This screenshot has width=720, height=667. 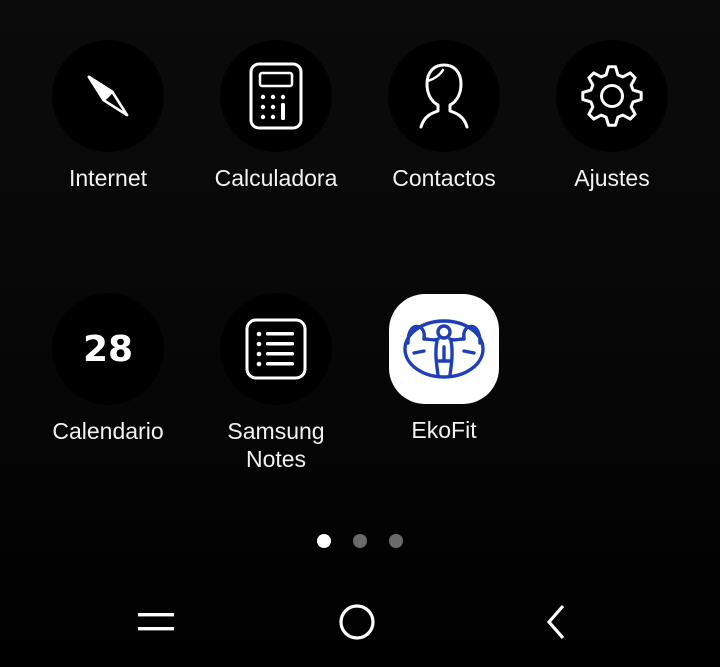 I want to click on app-label: Calculadora, so click(x=276, y=178).